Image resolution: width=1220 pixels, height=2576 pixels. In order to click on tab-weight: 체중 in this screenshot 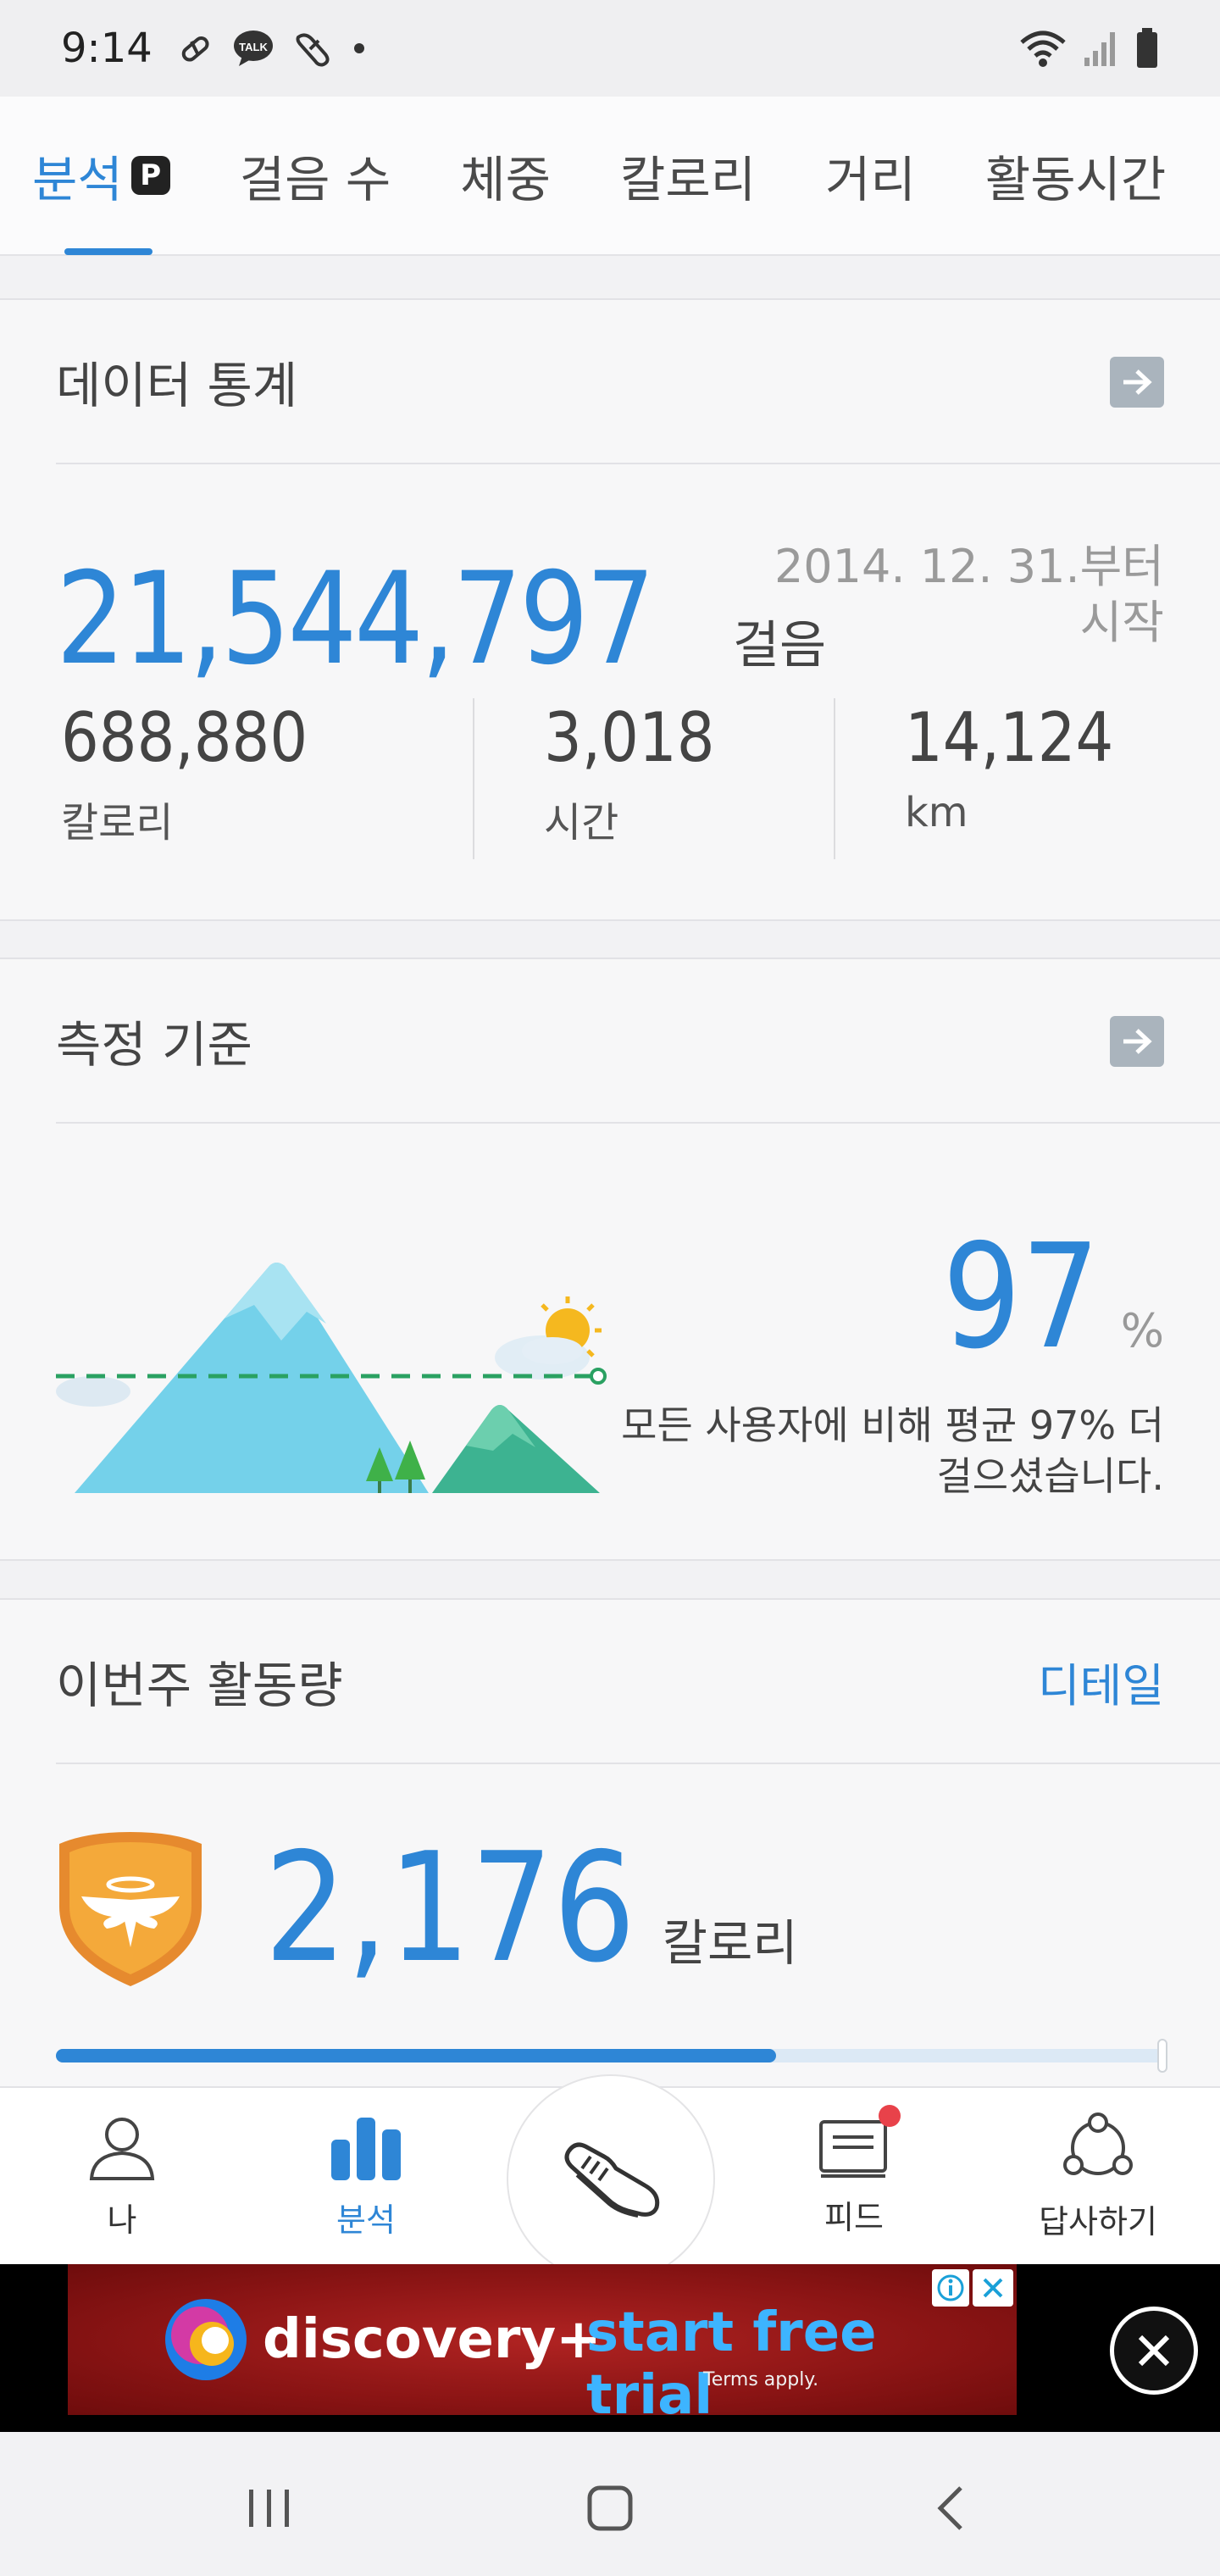, I will do `click(505, 175)`.